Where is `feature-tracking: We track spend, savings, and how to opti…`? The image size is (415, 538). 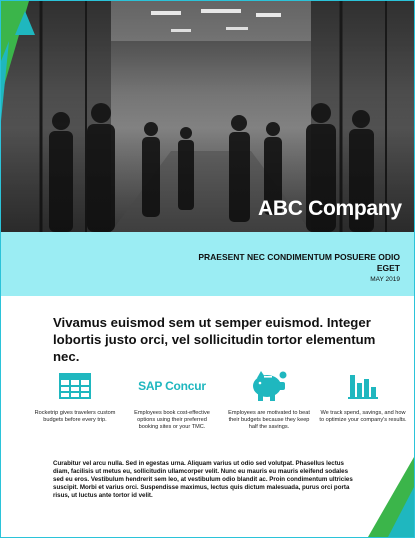
feature-tracking: We track spend, savings, and how to opti… is located at coordinates (363, 395).